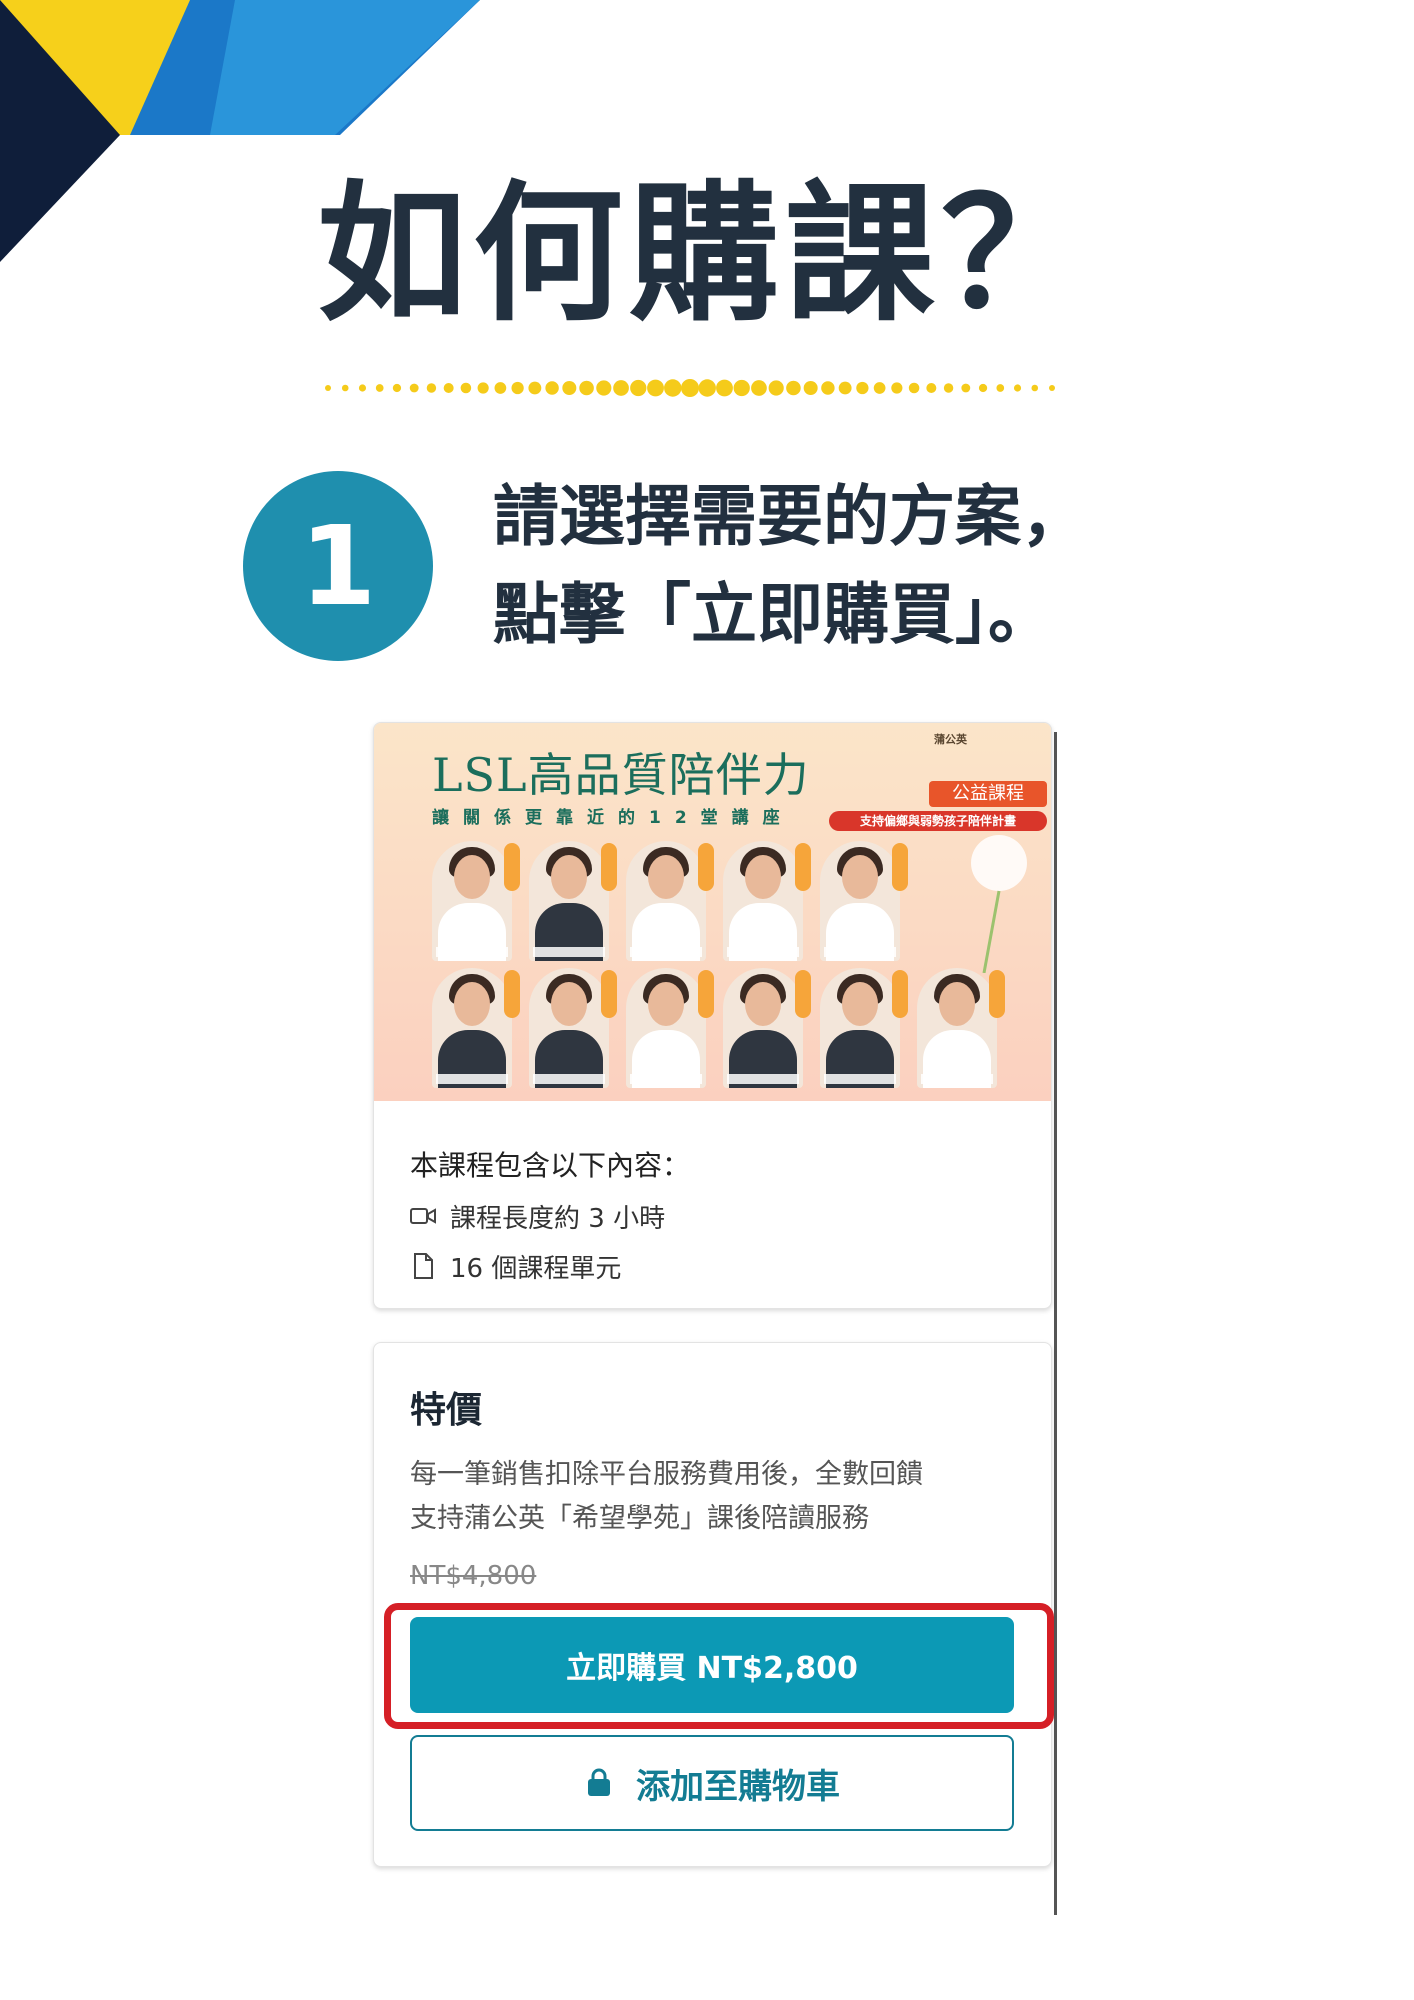 The height and width of the screenshot is (2000, 1414). Describe the element at coordinates (773, 614) in the screenshot. I see `step-instruction-line-2: 點擊「立即購買」。` at that location.